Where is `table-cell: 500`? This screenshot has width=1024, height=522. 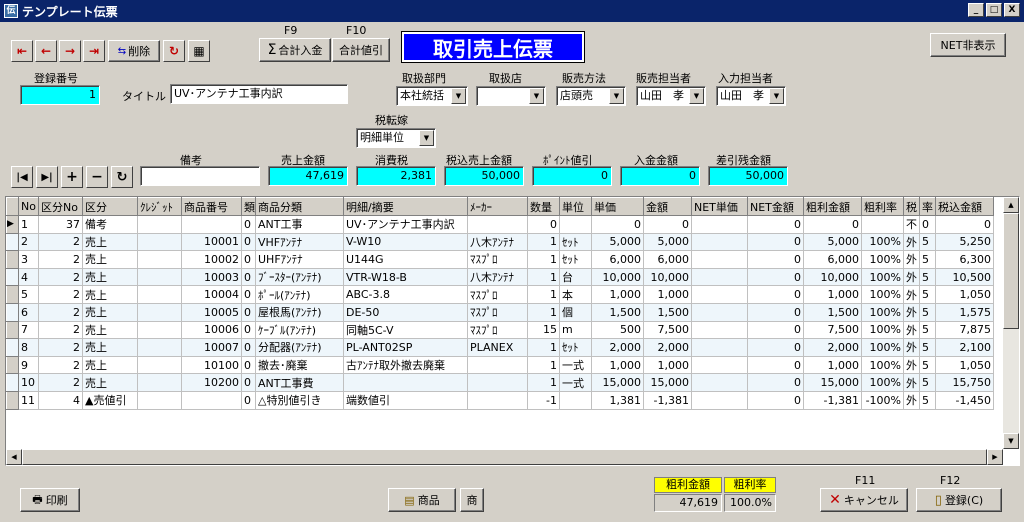 table-cell: 500 is located at coordinates (617, 330).